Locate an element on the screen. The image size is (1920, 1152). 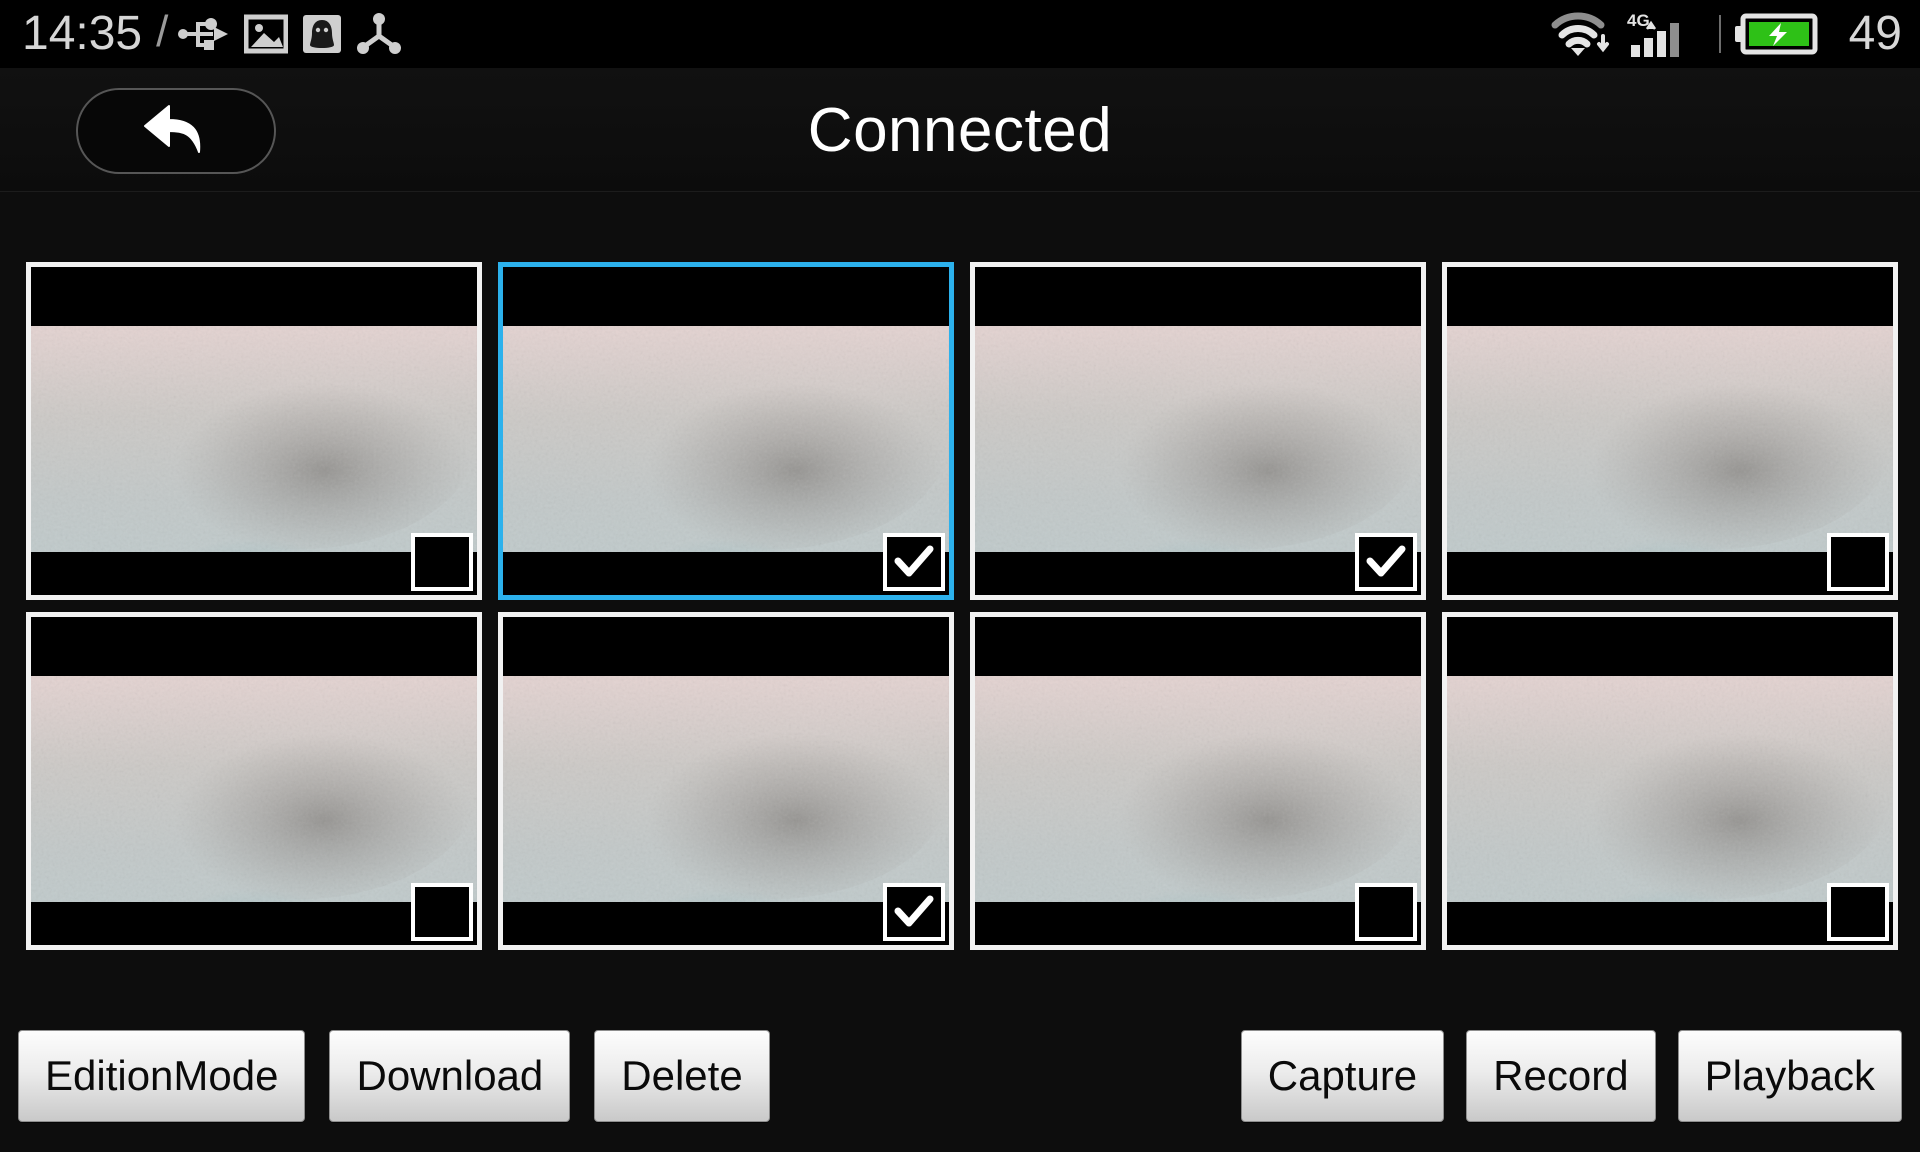
button-label: Capture is located at coordinates (1342, 1075).